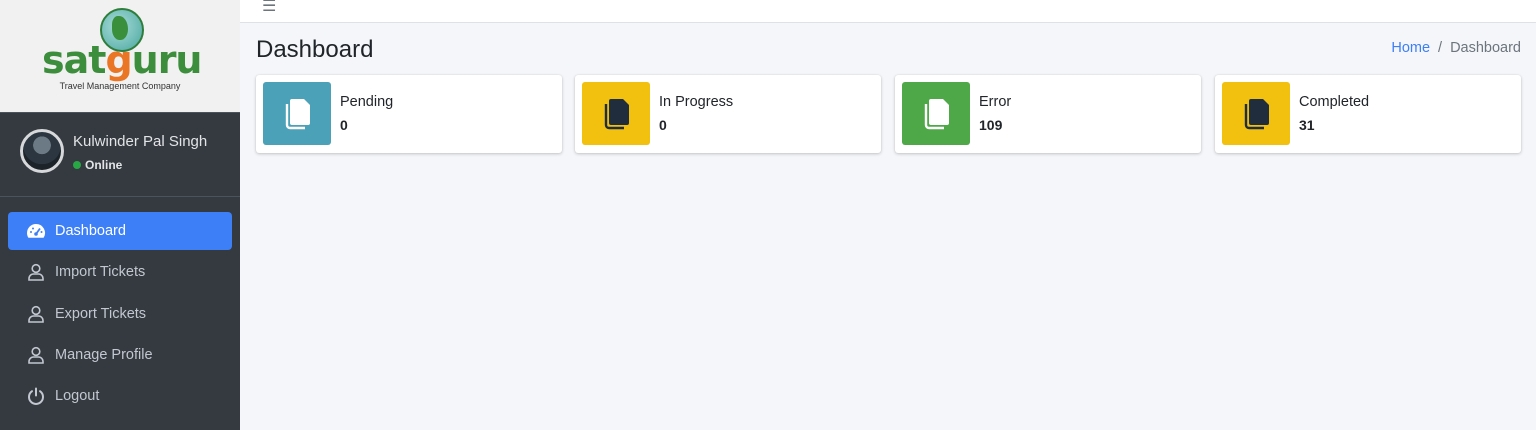 The image size is (1536, 430). I want to click on brand-logo-area: satguru Travel Management Company, so click(120, 56).